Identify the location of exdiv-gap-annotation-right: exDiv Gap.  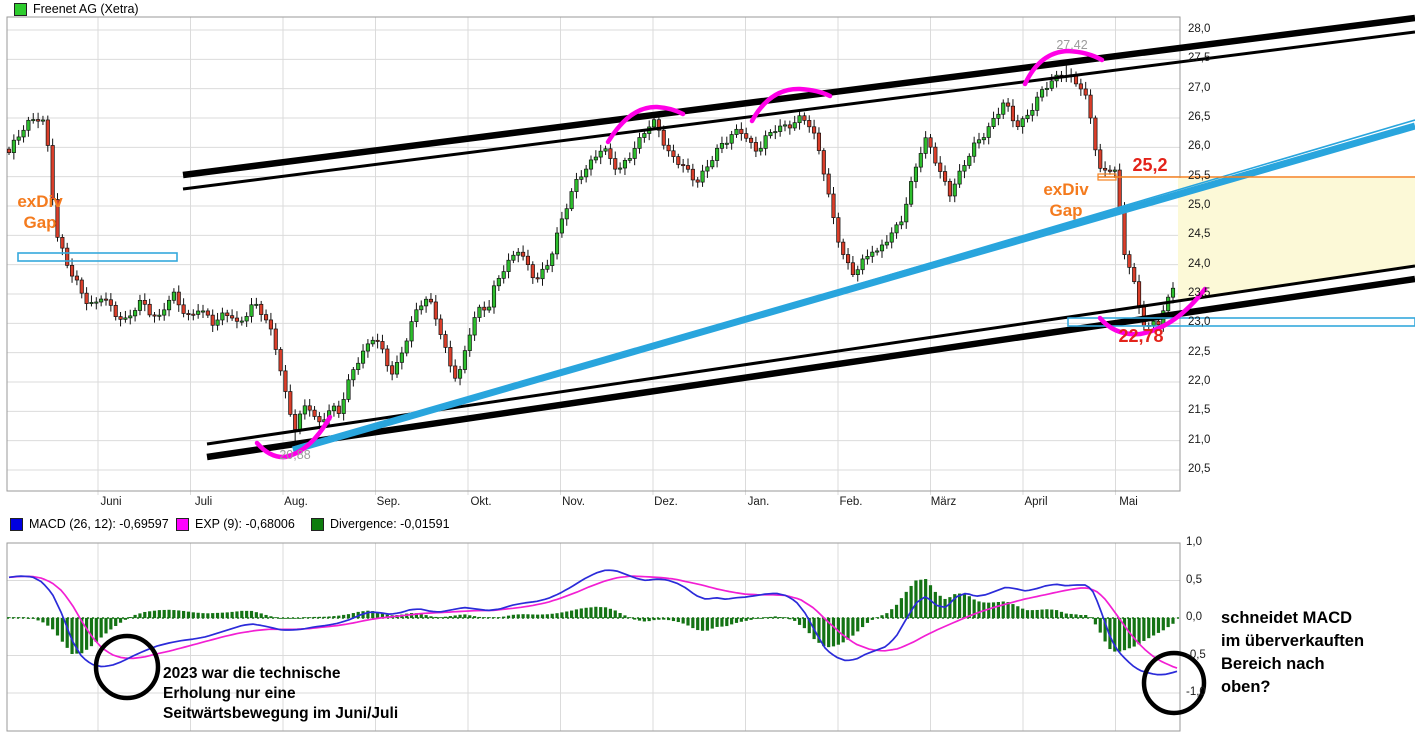
(1066, 200).